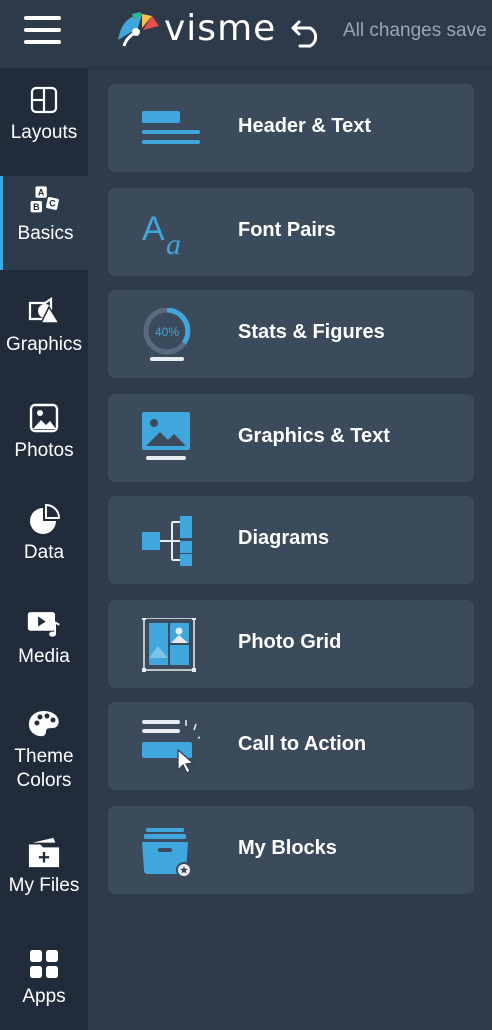 This screenshot has width=492, height=1030. What do you see at coordinates (171, 747) in the screenshot?
I see `call-to-action-icon` at bounding box center [171, 747].